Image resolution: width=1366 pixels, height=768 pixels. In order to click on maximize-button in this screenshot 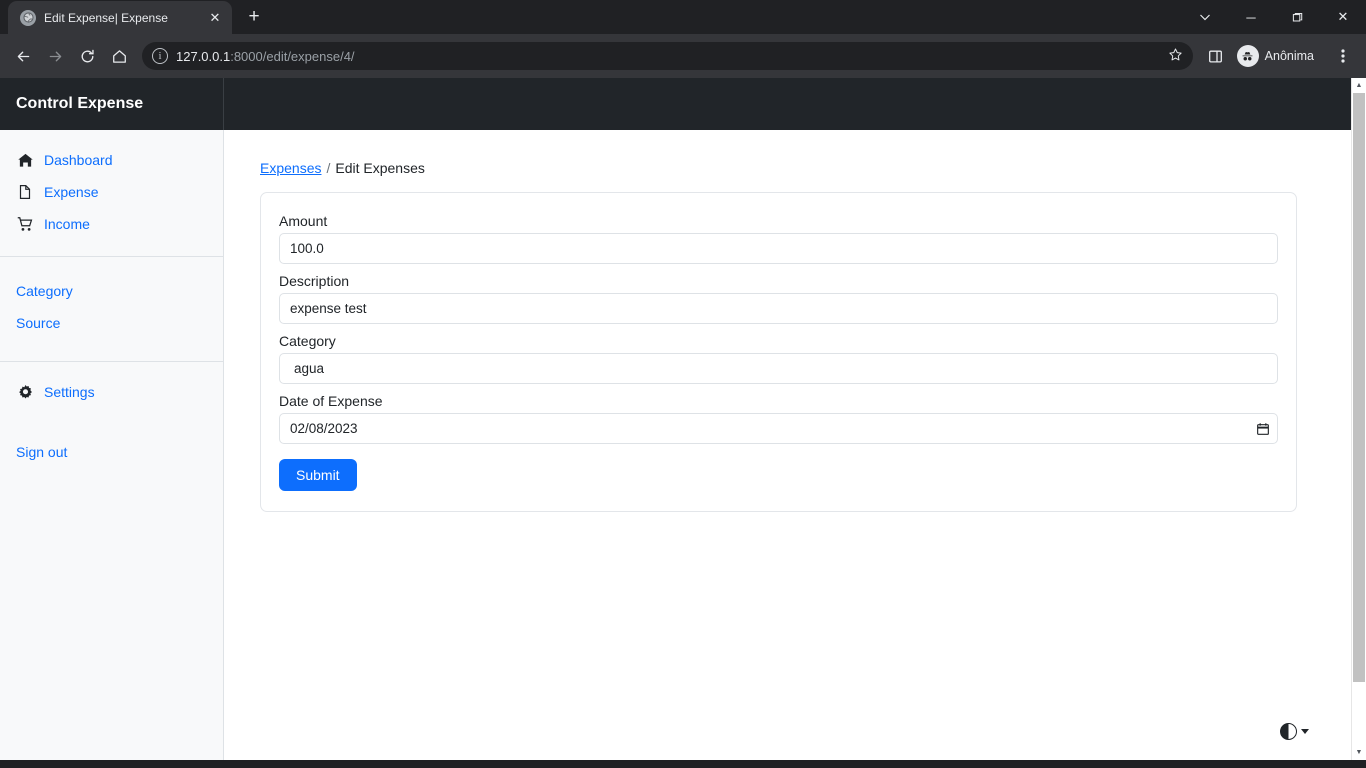, I will do `click(1297, 17)`.